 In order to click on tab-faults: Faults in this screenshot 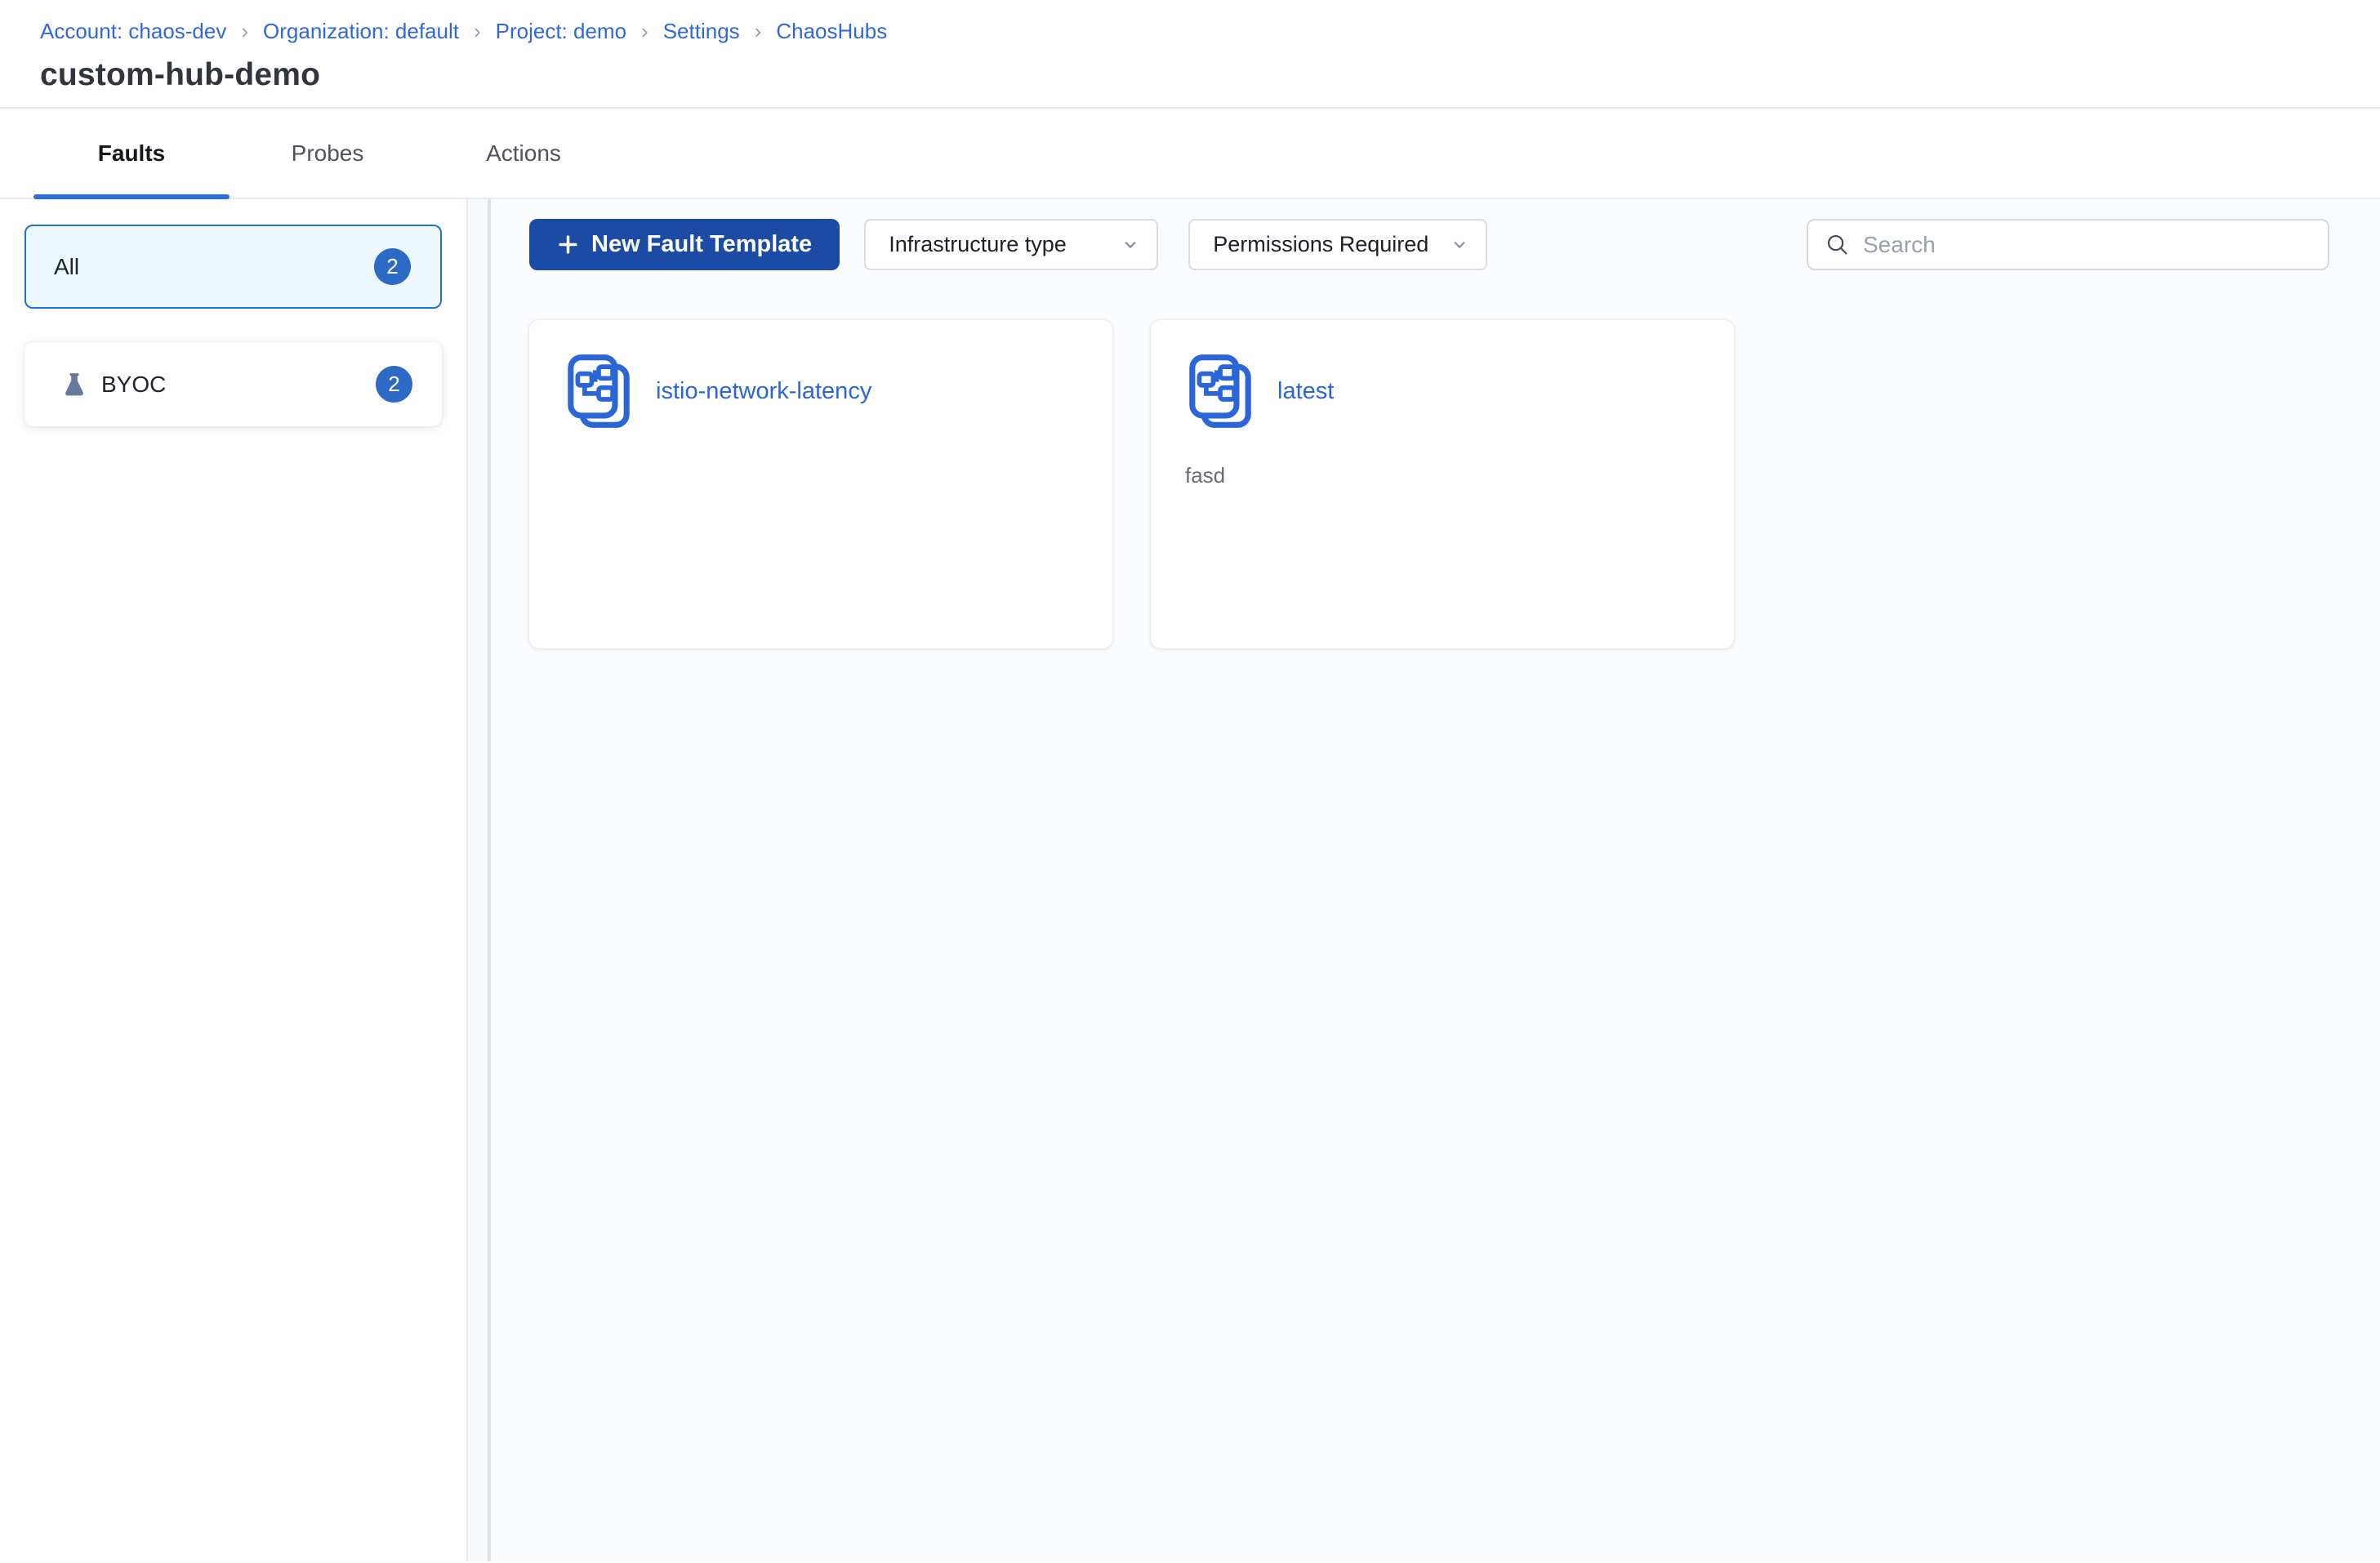, I will do `click(131, 154)`.